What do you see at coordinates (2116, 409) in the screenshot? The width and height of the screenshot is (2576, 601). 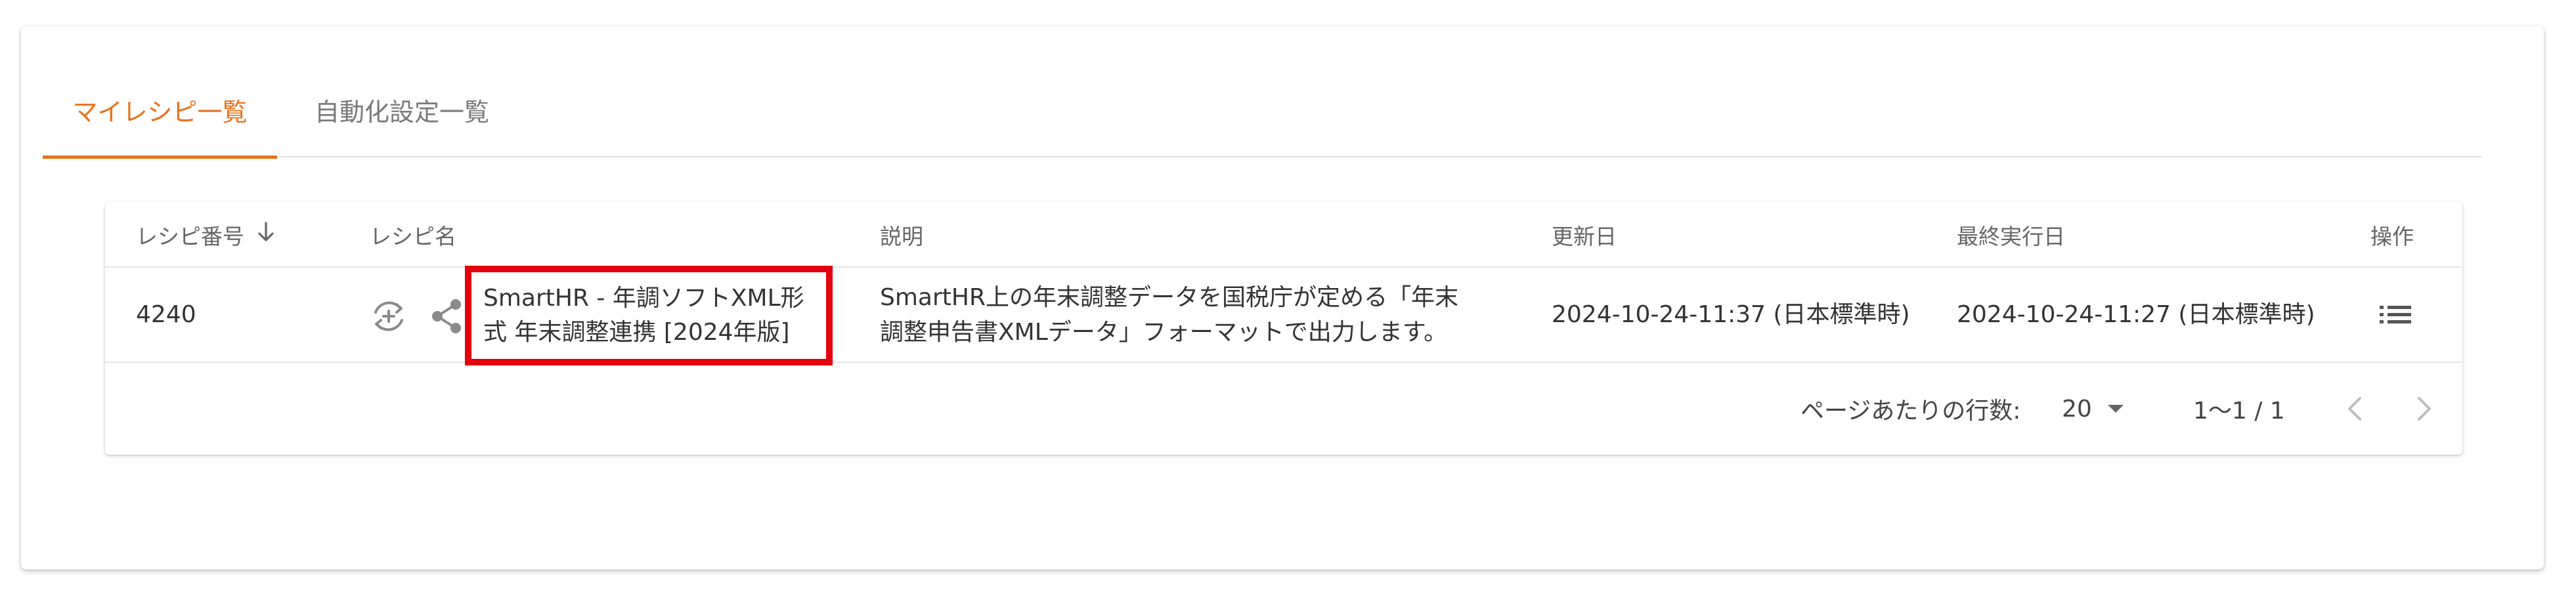 I see `caret-down-icon` at bounding box center [2116, 409].